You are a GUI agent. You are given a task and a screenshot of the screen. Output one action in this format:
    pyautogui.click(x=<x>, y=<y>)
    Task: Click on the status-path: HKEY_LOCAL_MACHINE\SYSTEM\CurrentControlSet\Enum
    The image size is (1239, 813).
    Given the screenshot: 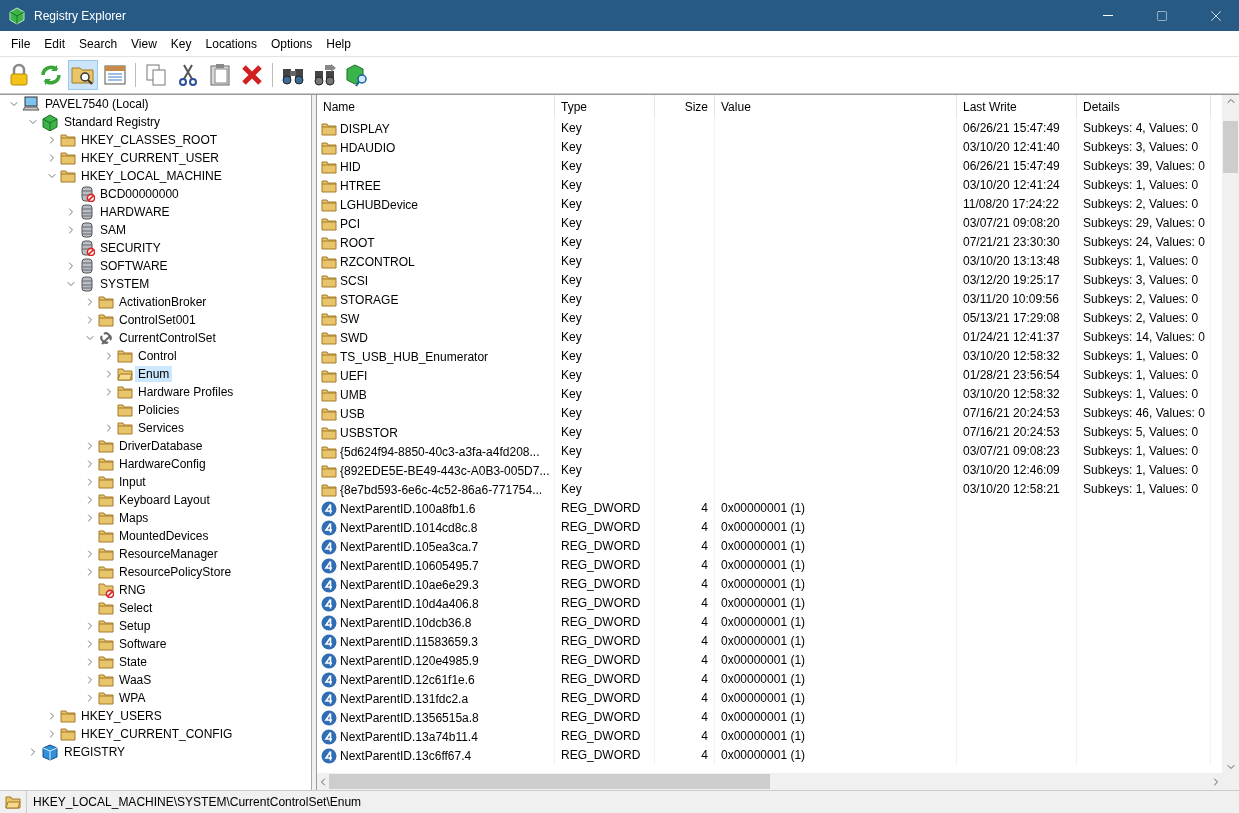 What is the action you would take?
    pyautogui.click(x=632, y=802)
    